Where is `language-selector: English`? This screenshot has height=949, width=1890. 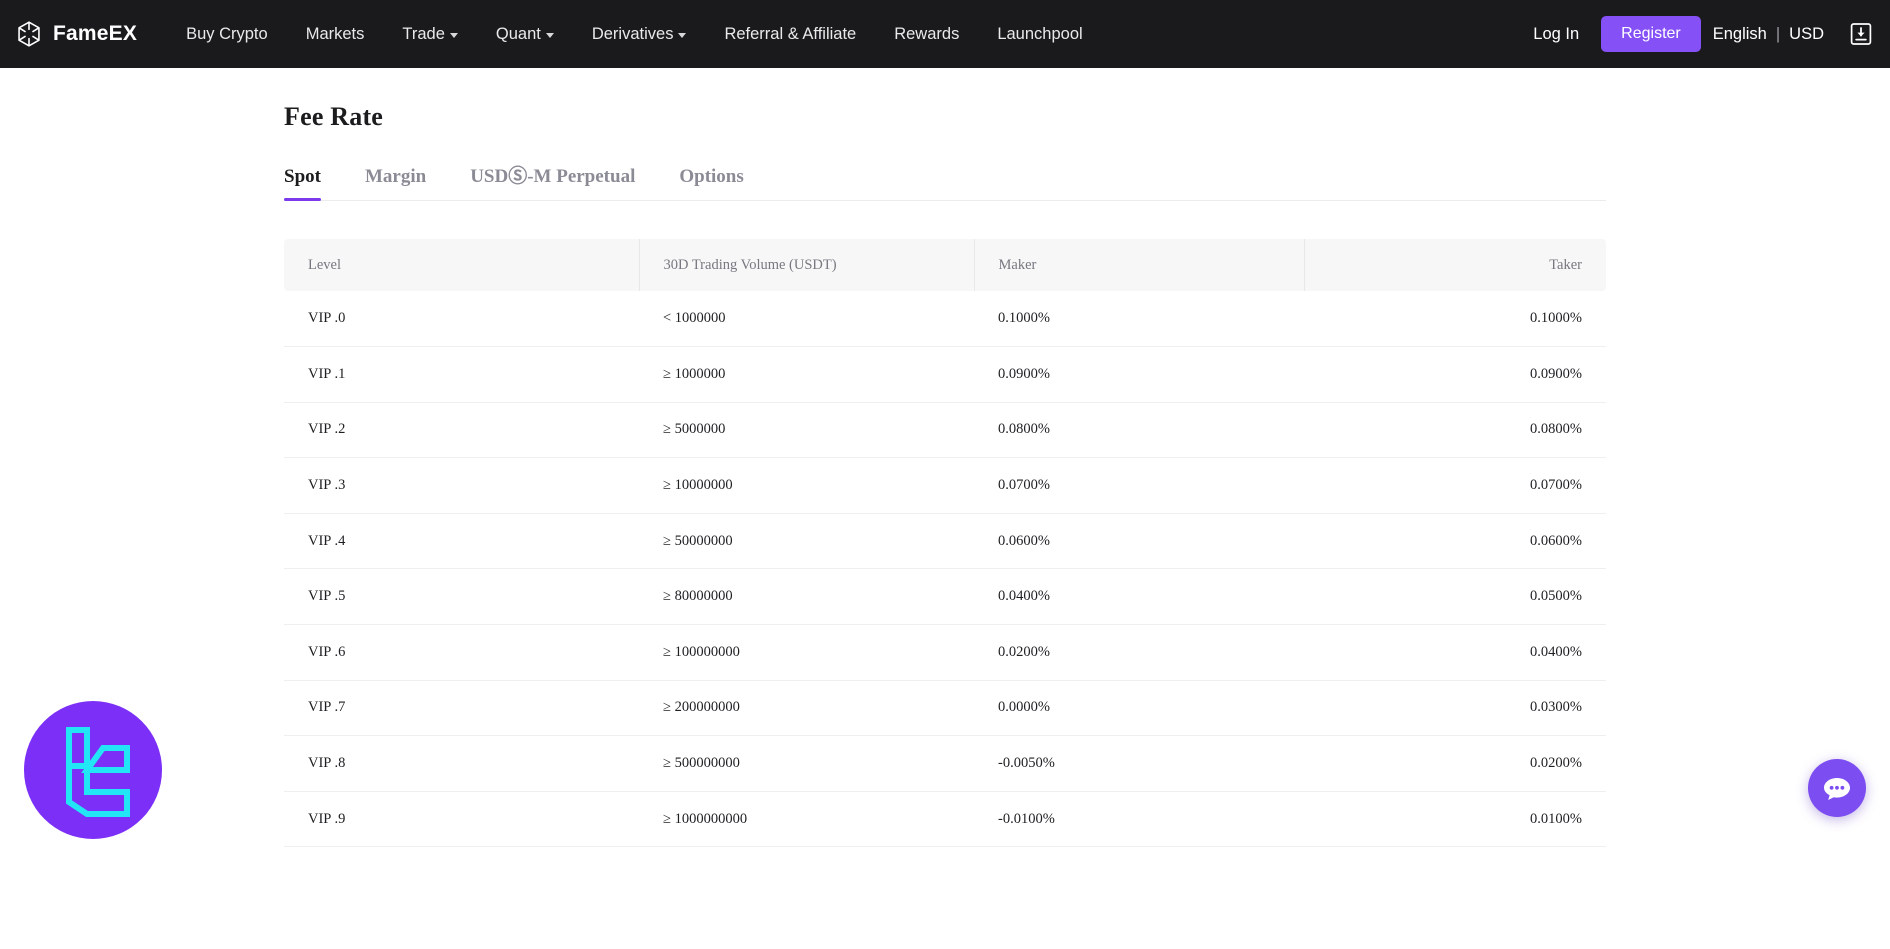 language-selector: English is located at coordinates (1740, 34).